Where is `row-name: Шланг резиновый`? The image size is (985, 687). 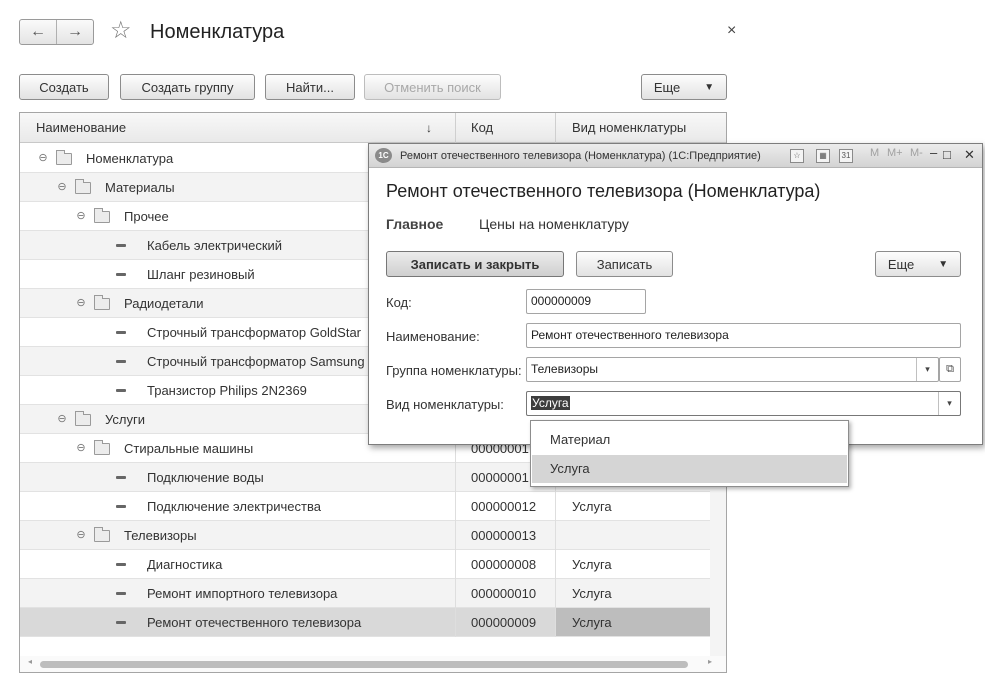
row-name: Шланг резиновый is located at coordinates (201, 274).